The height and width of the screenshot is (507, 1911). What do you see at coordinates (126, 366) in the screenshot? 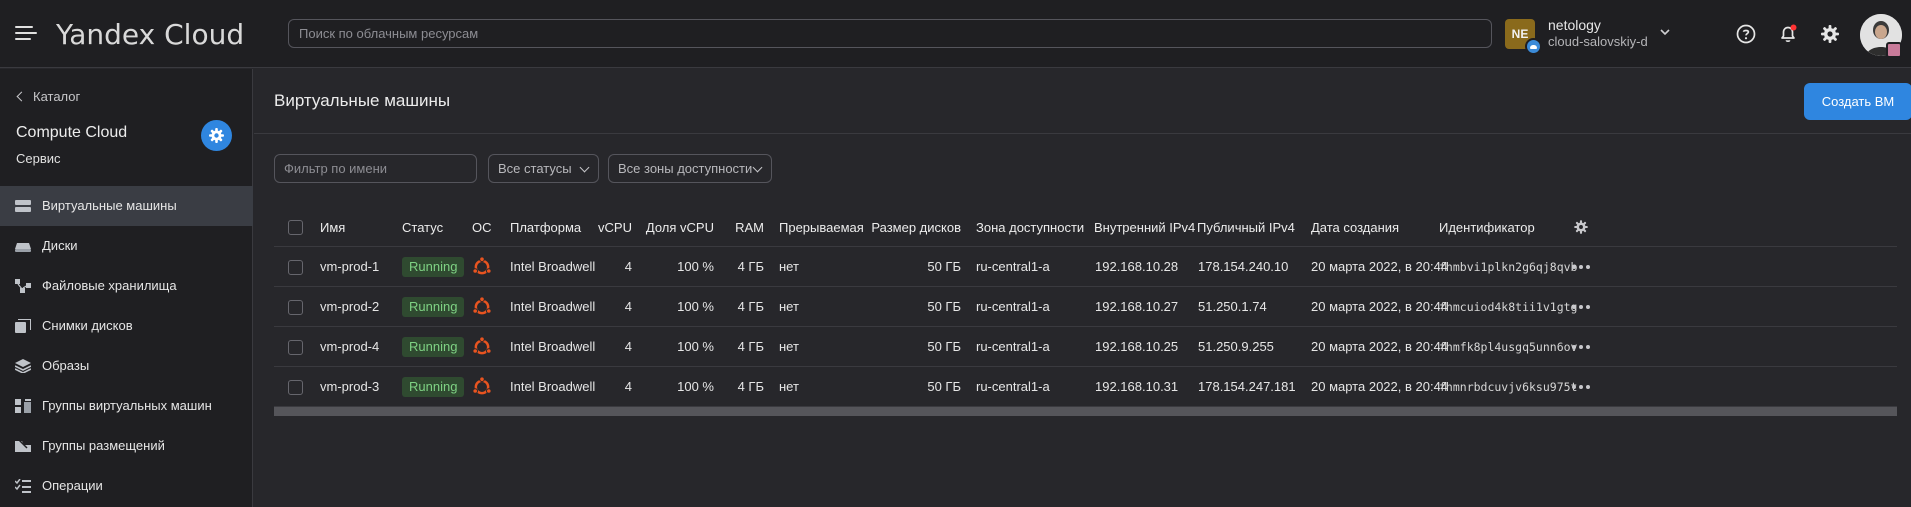
I see `sidebar-item-images: Образы` at bounding box center [126, 366].